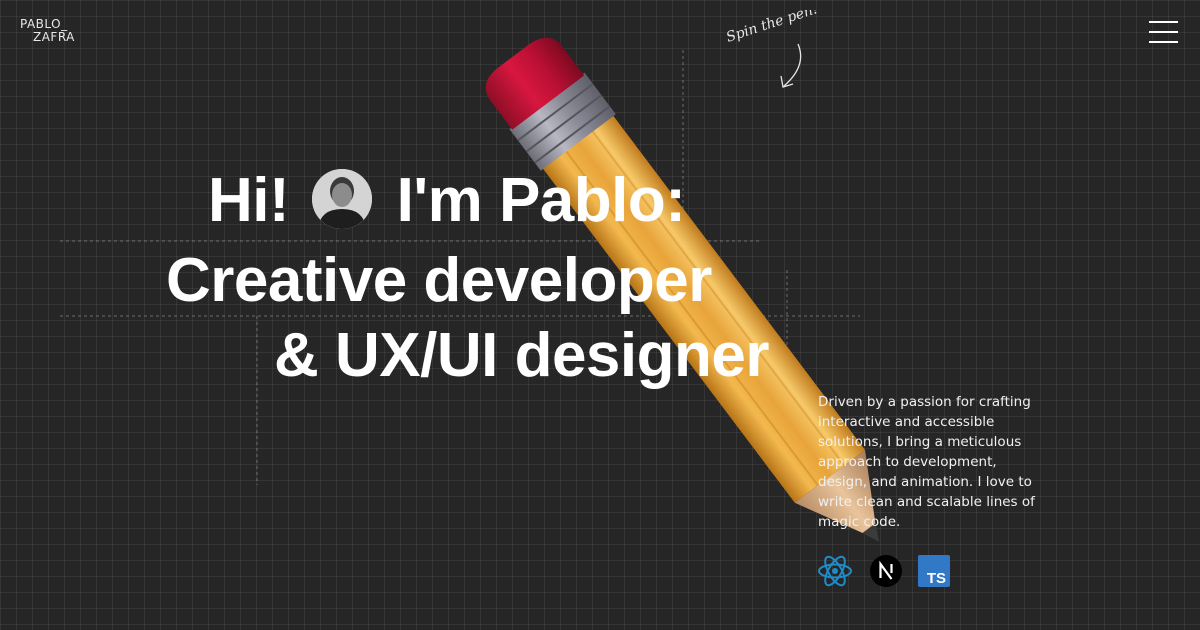 The image size is (1200, 630). Describe the element at coordinates (886, 571) in the screenshot. I see `nextjs-icon` at that location.